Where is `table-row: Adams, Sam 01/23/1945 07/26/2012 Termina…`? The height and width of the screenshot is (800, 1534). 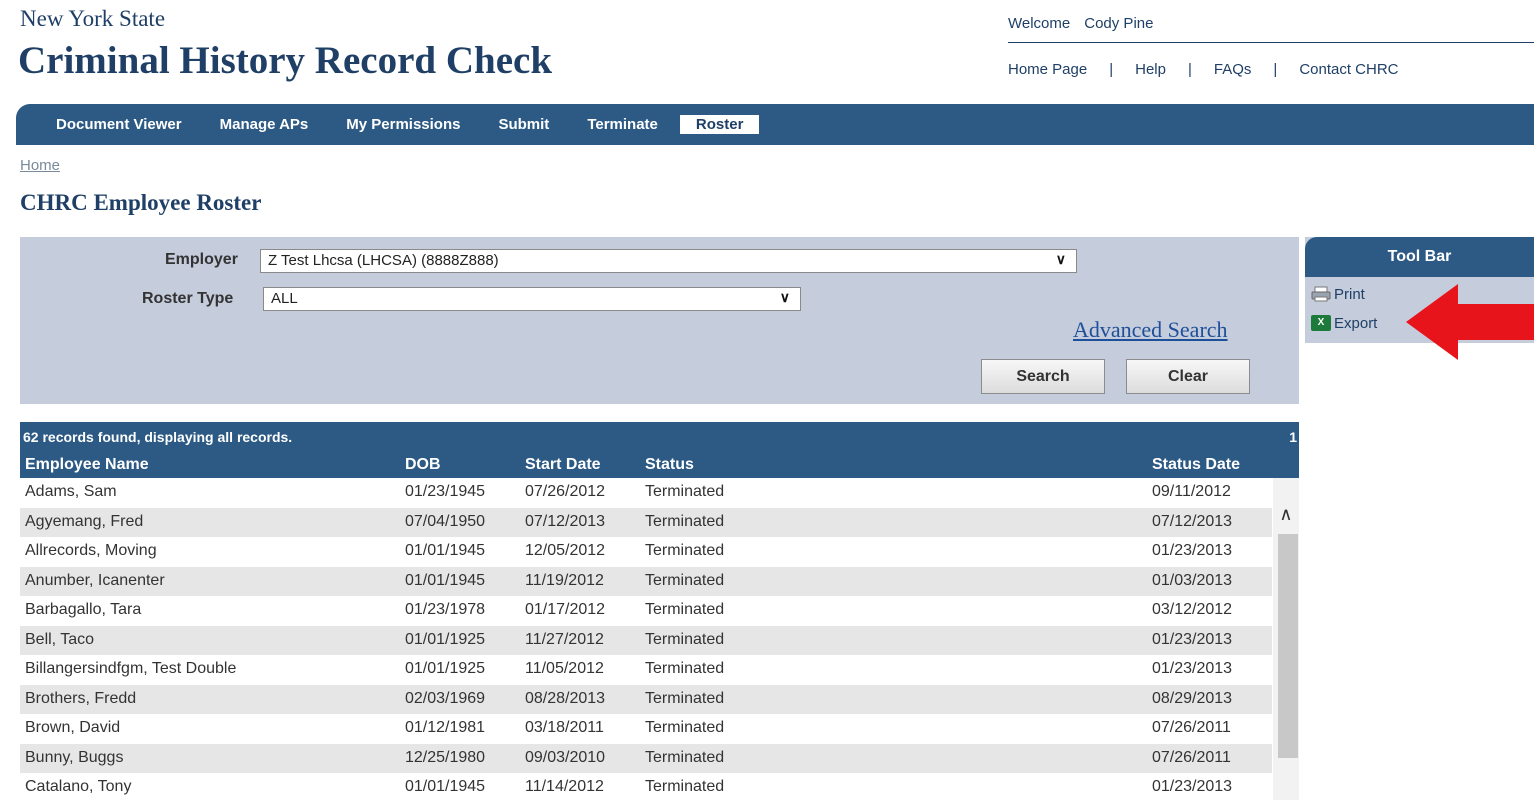 table-row: Adams, Sam 01/23/1945 07/26/2012 Termina… is located at coordinates (646, 493).